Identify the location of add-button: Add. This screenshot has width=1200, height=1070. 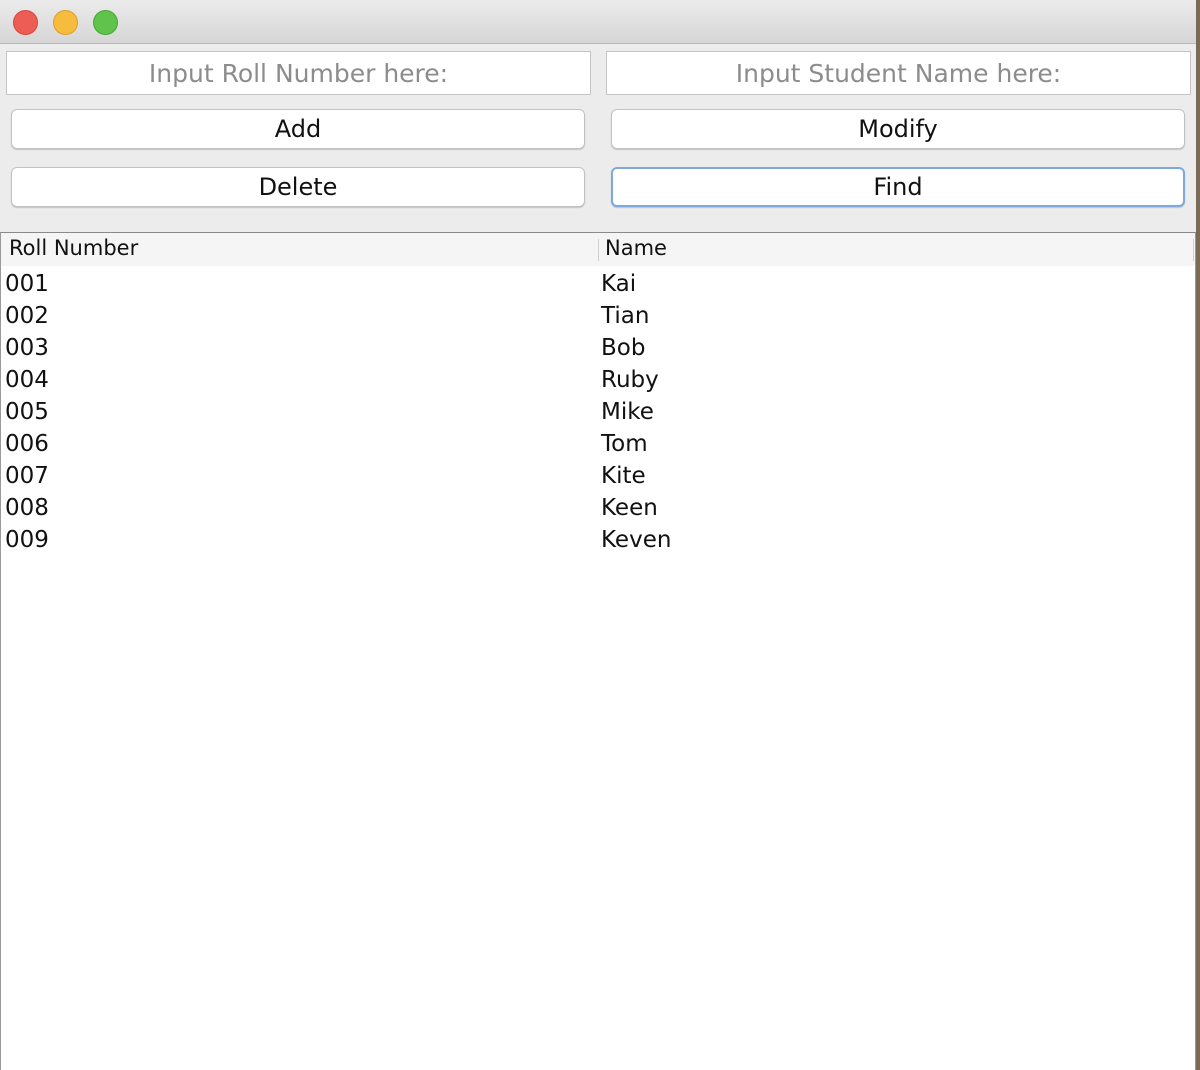
(298, 129).